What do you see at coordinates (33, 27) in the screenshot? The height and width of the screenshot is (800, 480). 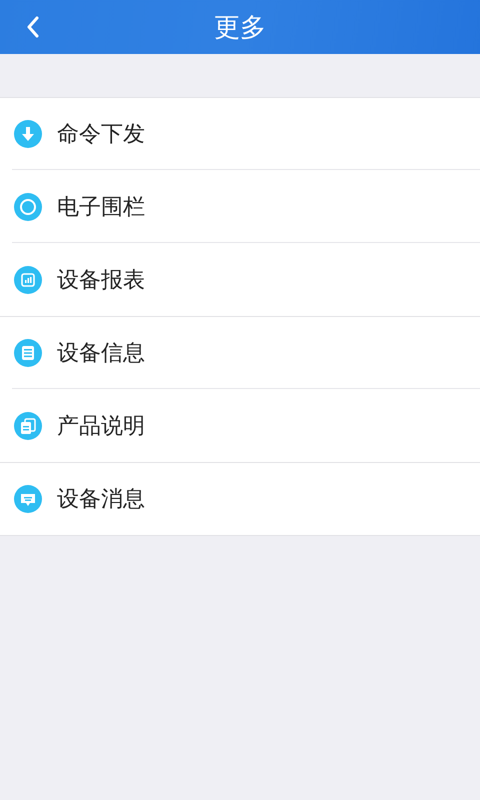 I see `back-icon` at bounding box center [33, 27].